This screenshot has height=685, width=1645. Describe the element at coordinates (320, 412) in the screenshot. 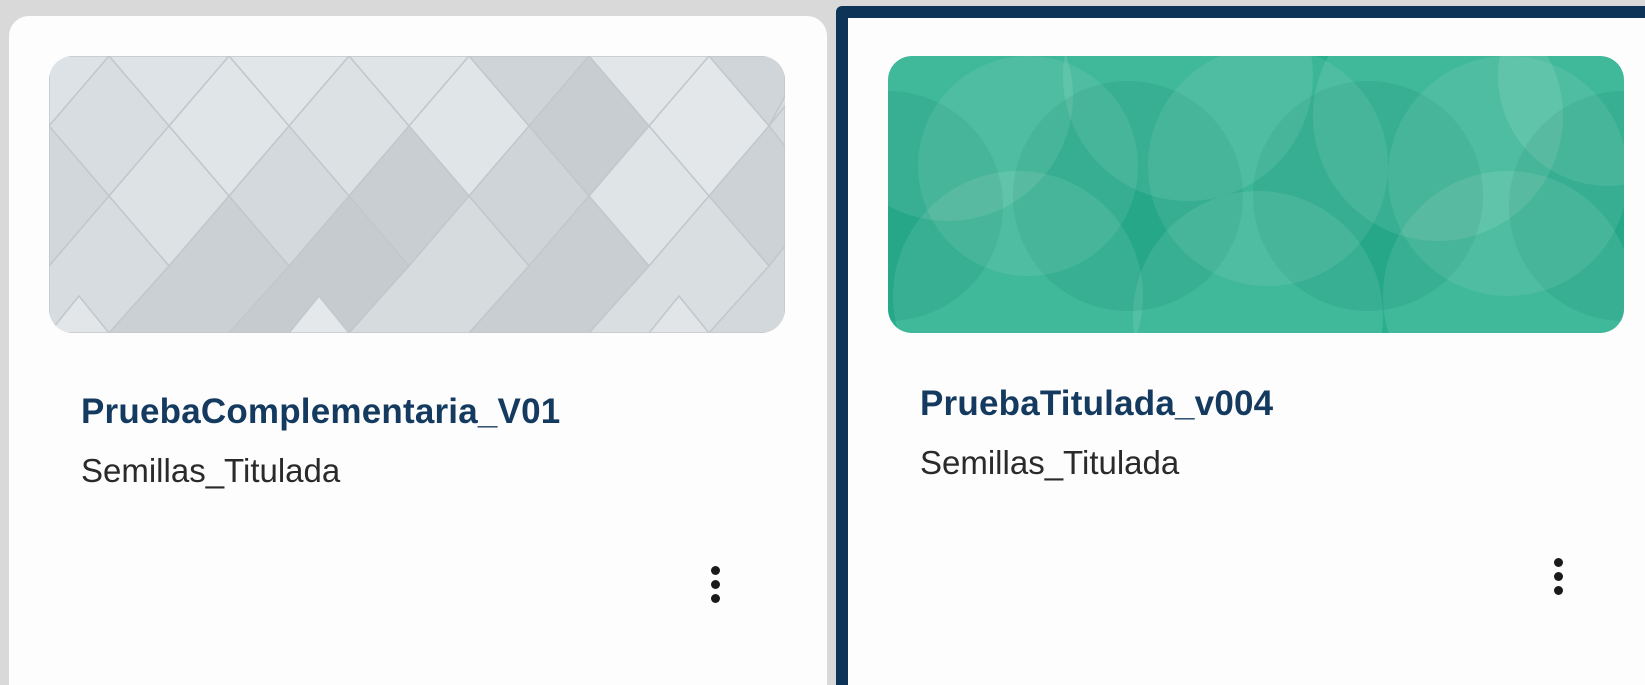

I see `course-title: PruebaComplementaria_V01` at that location.